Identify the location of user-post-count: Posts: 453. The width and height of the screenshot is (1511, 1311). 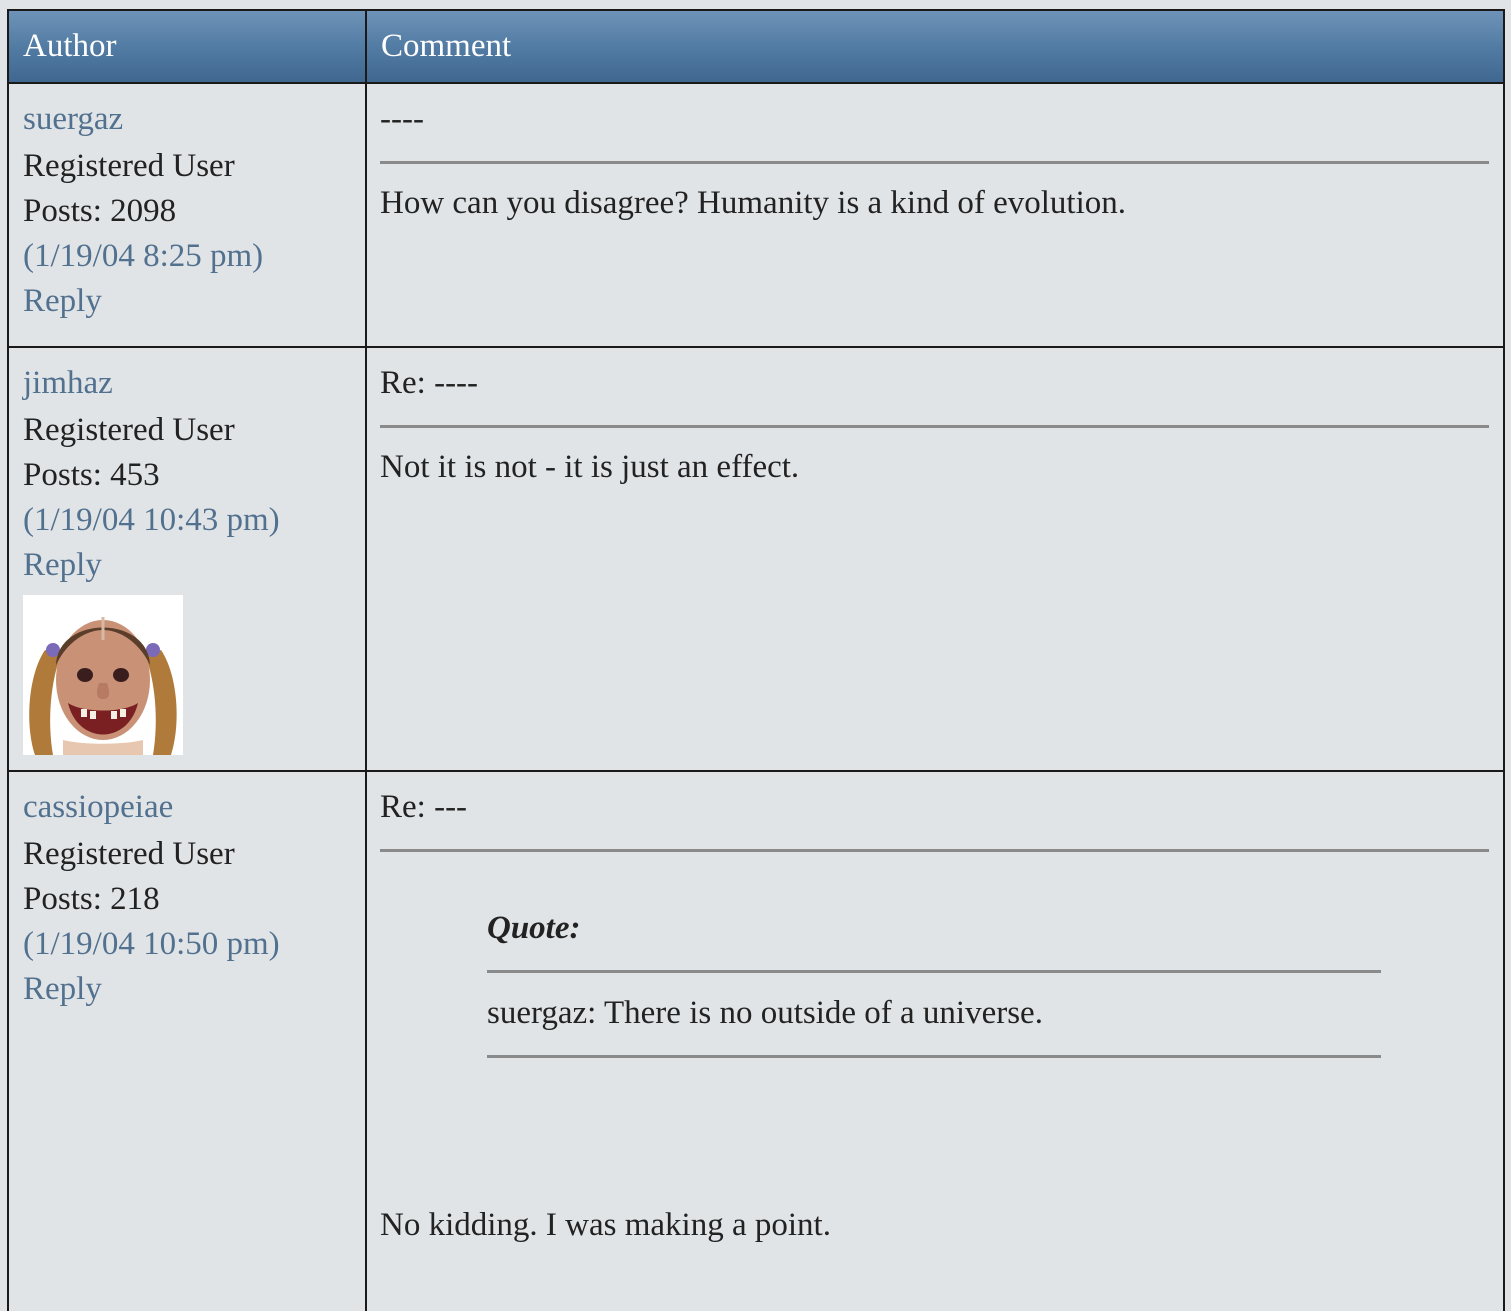
(91, 475).